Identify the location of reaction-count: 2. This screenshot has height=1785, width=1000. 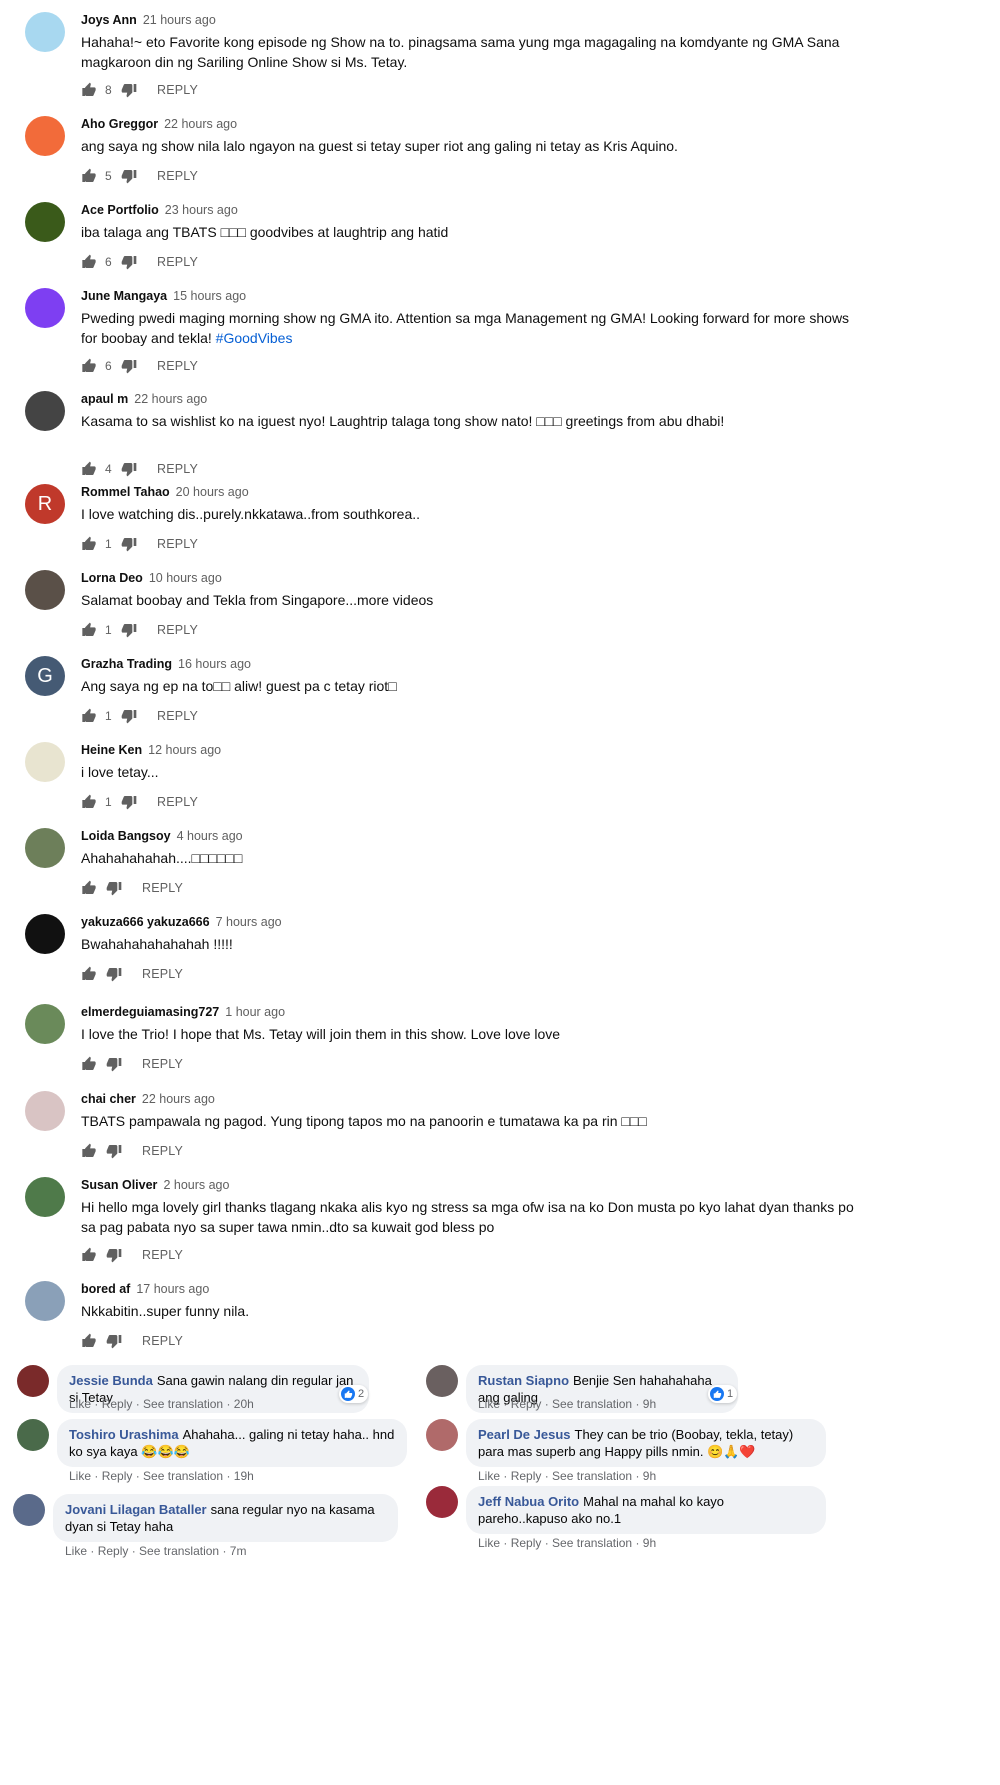
(354, 1394).